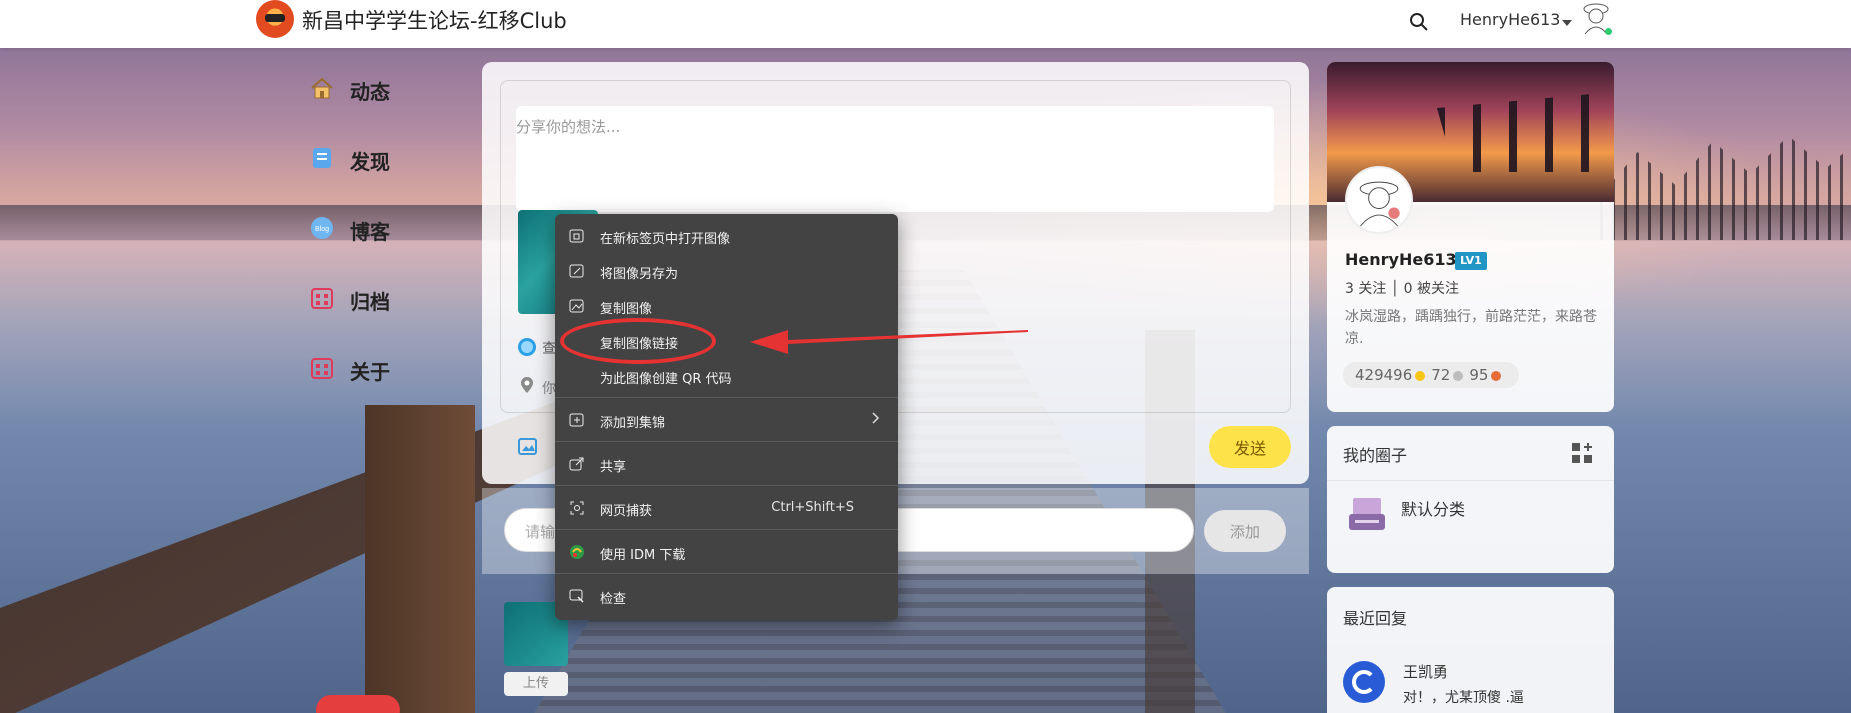 This screenshot has width=1851, height=713. Describe the element at coordinates (876, 418) in the screenshot. I see `chevron-right-icon` at that location.